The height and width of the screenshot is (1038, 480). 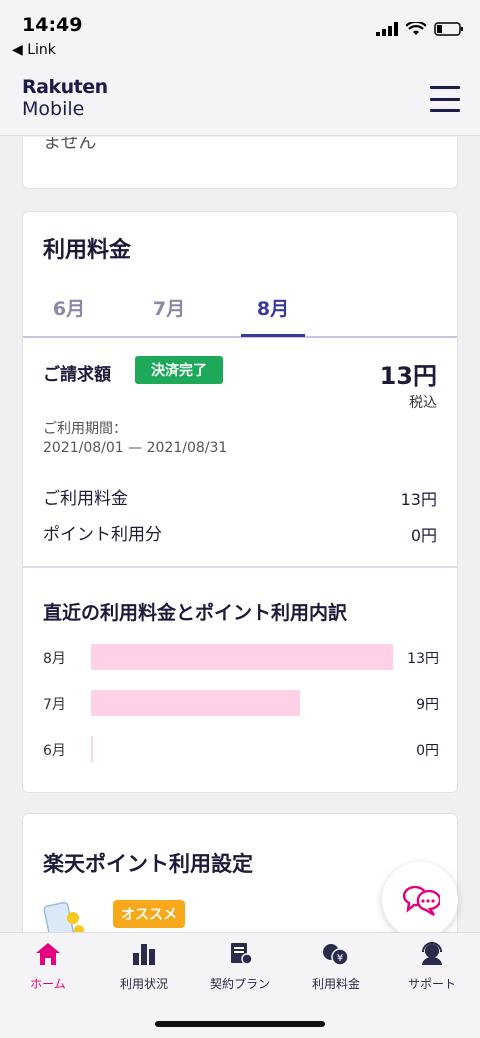 What do you see at coordinates (48, 966) in the screenshot?
I see `nav-home: ホーム` at bounding box center [48, 966].